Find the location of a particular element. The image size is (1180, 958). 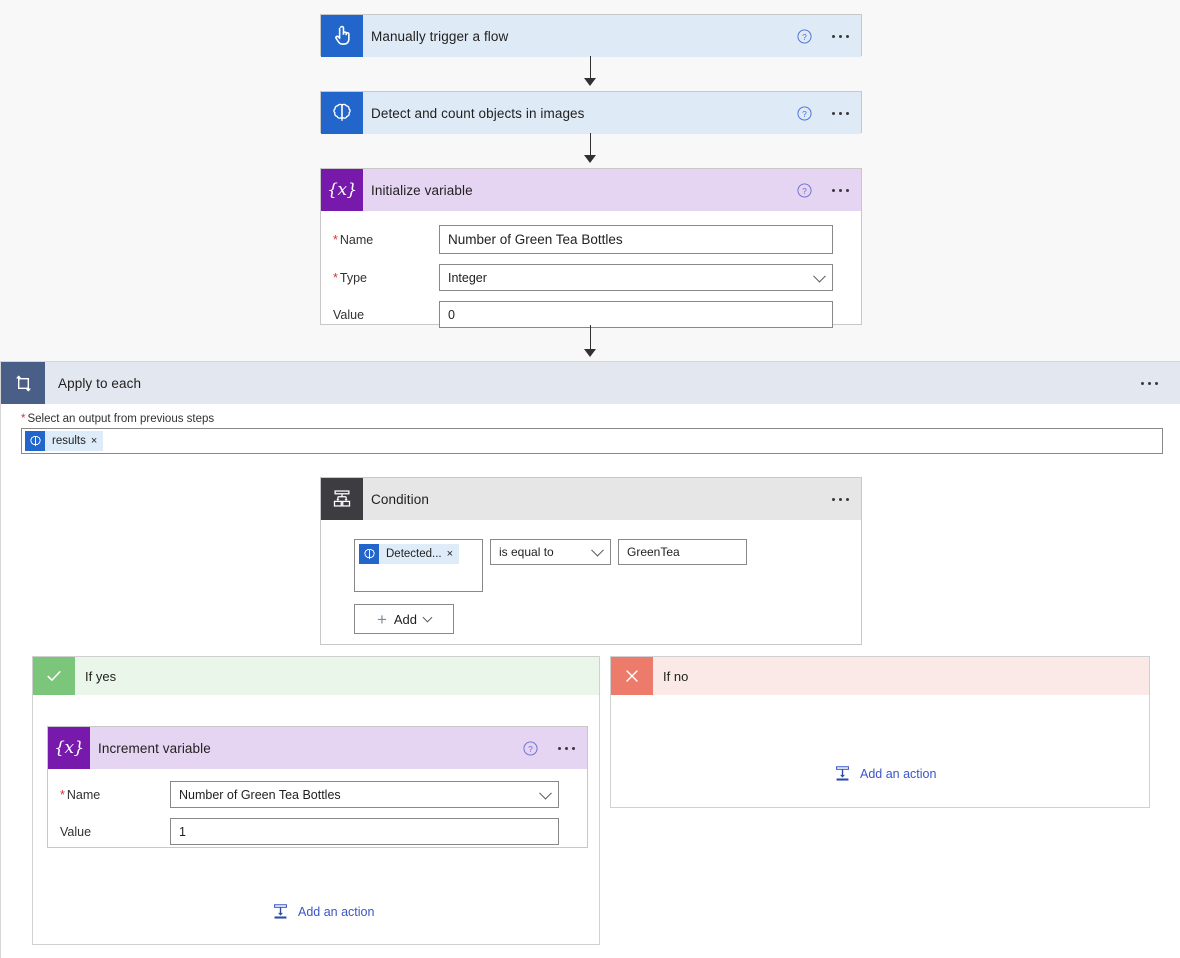

card-header: Manually trigger a flow ? is located at coordinates (591, 36).